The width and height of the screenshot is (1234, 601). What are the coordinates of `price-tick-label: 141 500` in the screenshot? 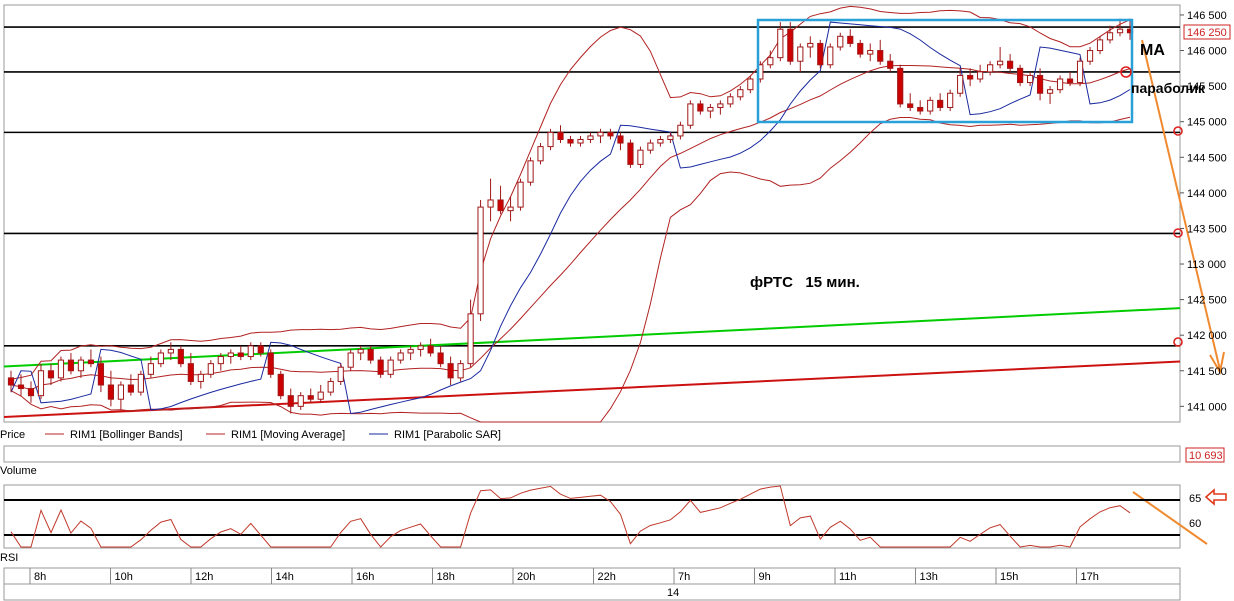 It's located at (1207, 372).